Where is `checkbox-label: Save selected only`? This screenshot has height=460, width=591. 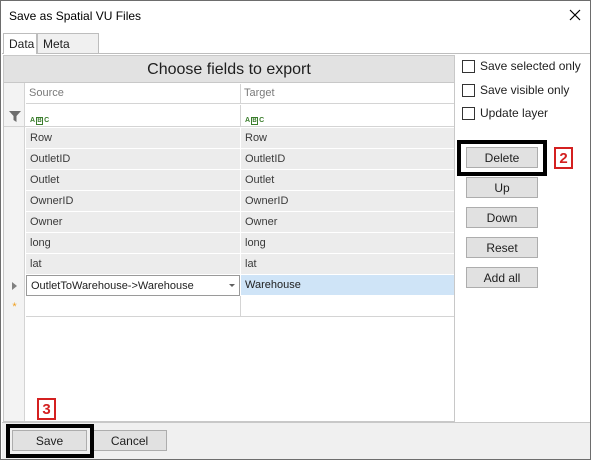
checkbox-label: Save selected only is located at coordinates (530, 66).